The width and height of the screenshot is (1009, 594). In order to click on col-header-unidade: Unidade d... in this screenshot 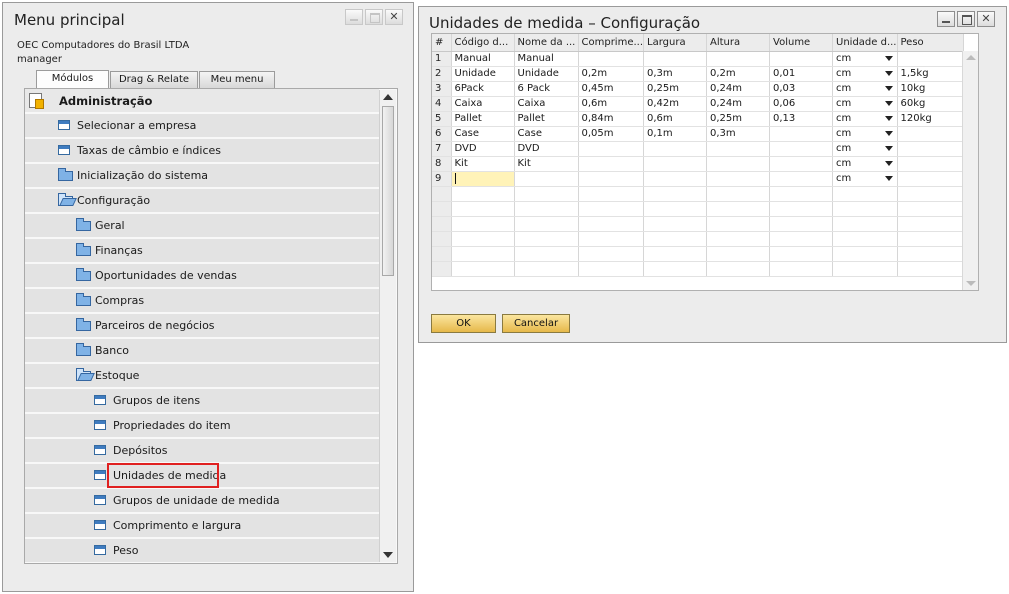, I will do `click(865, 43)`.